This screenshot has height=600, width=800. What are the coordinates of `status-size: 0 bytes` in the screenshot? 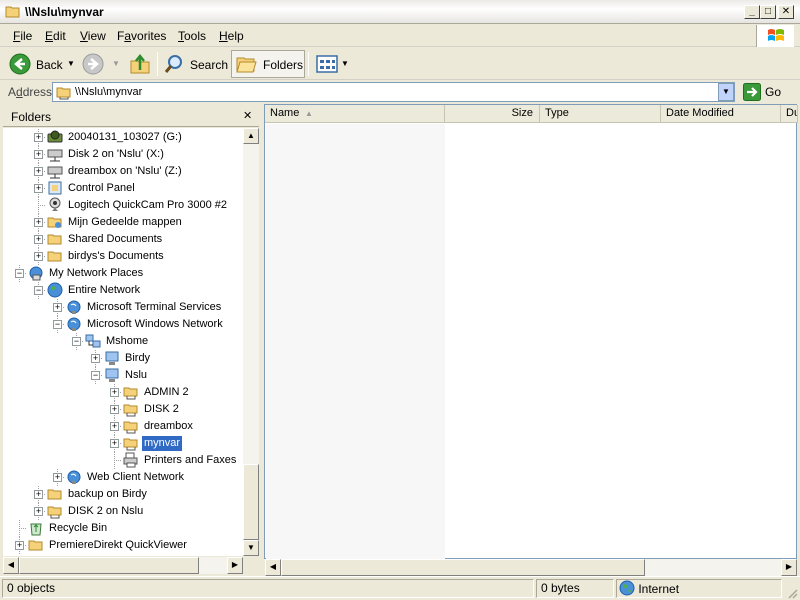 It's located at (575, 588).